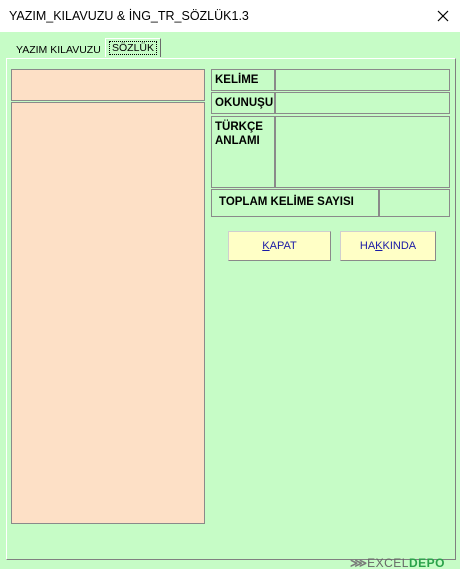  Describe the element at coordinates (414, 203) in the screenshot. I see `toplam-kelime-sayisi-field` at that location.